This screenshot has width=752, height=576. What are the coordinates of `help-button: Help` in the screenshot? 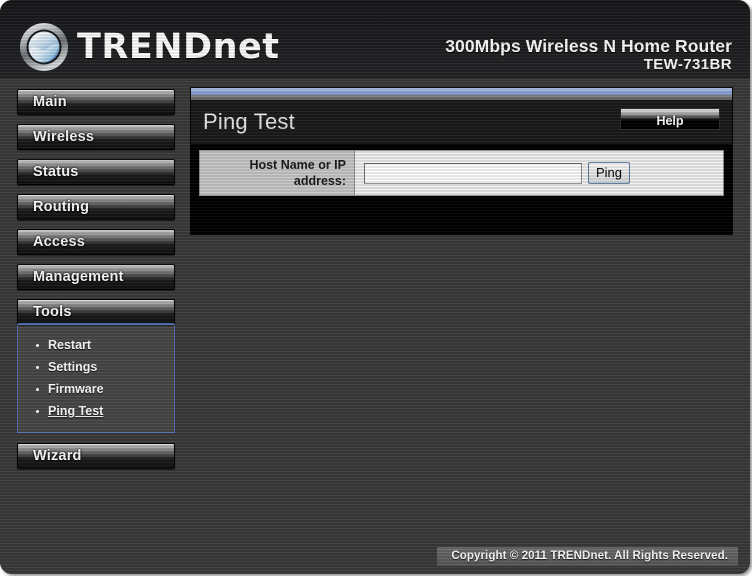 It's located at (670, 119).